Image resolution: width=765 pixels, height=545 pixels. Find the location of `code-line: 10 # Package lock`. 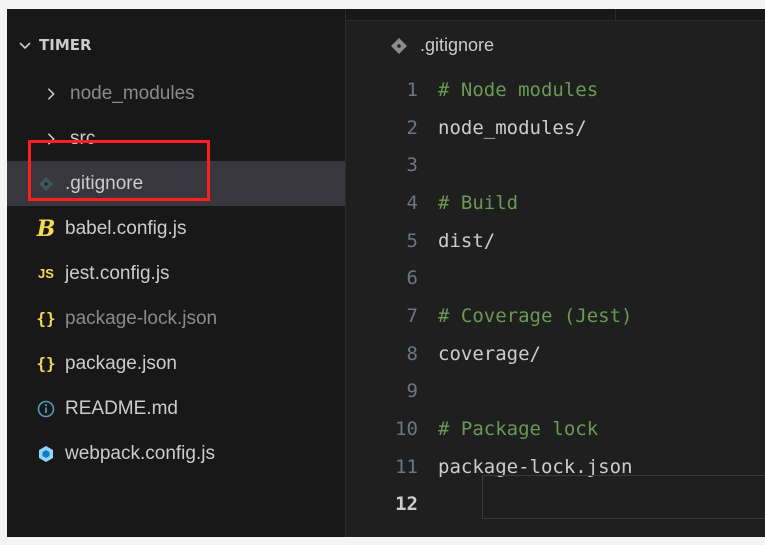

code-line: 10 # Package lock is located at coordinates (555, 429).